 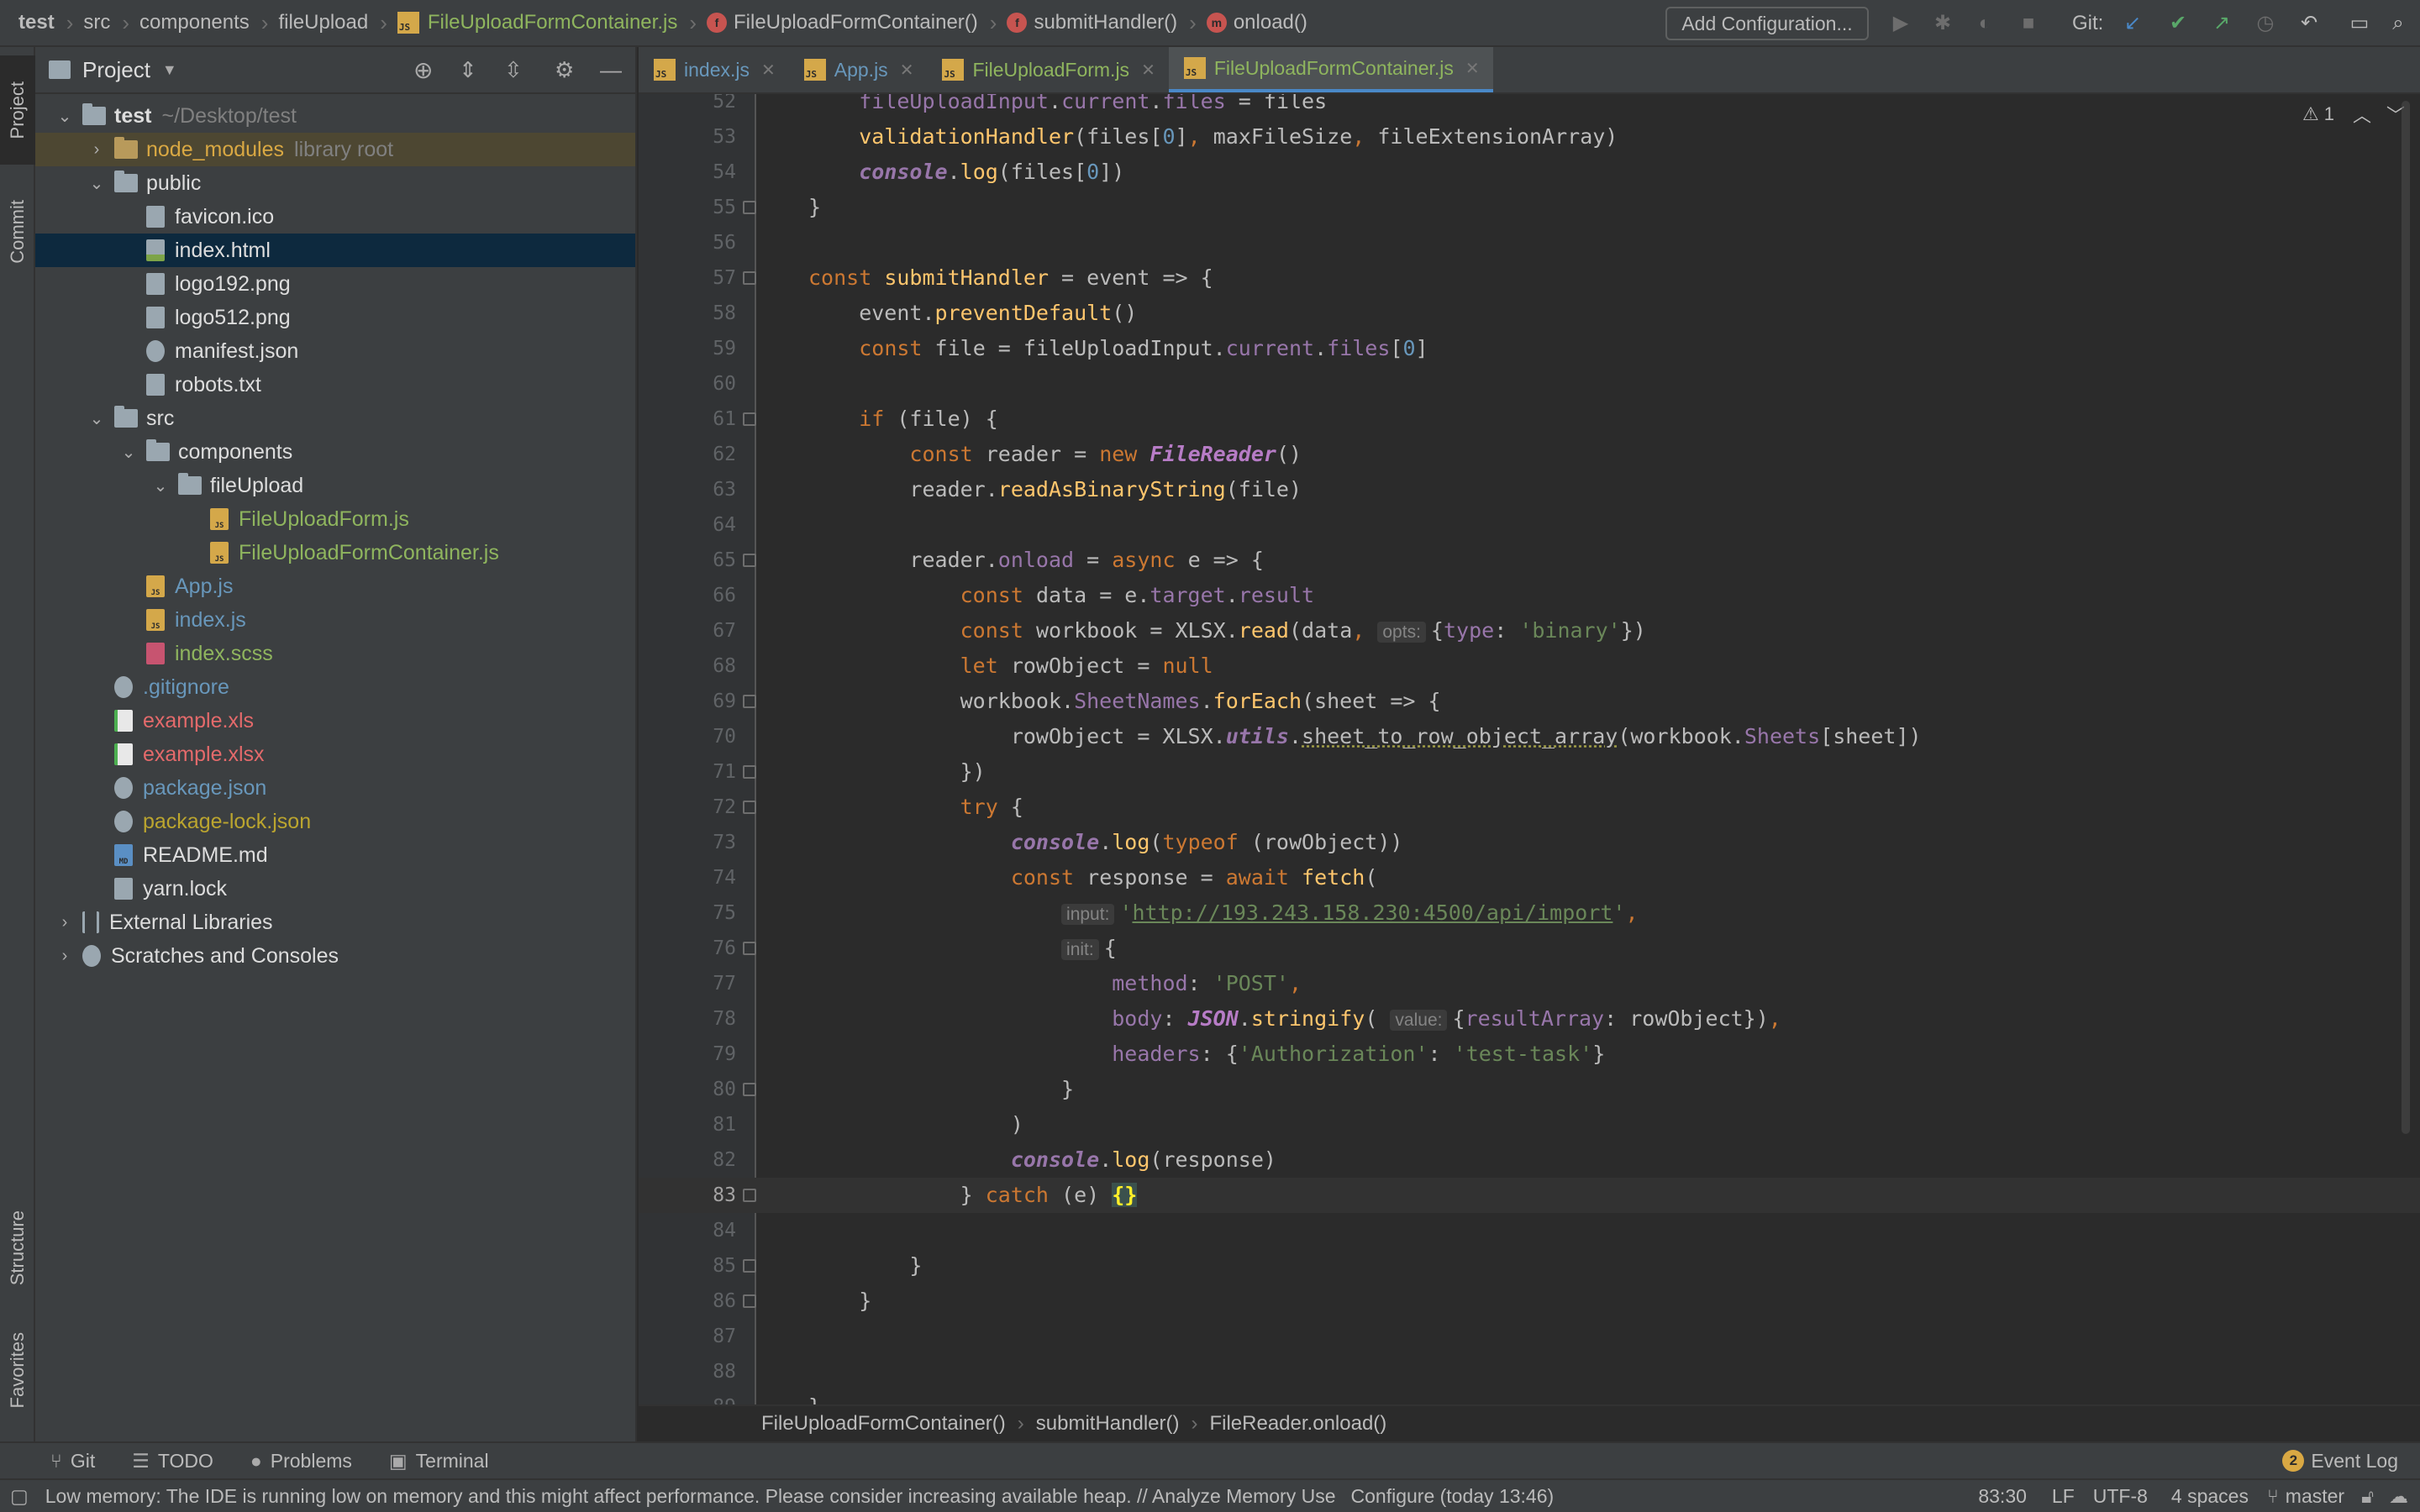 I want to click on search-icon: ⌕, so click(x=2398, y=23).